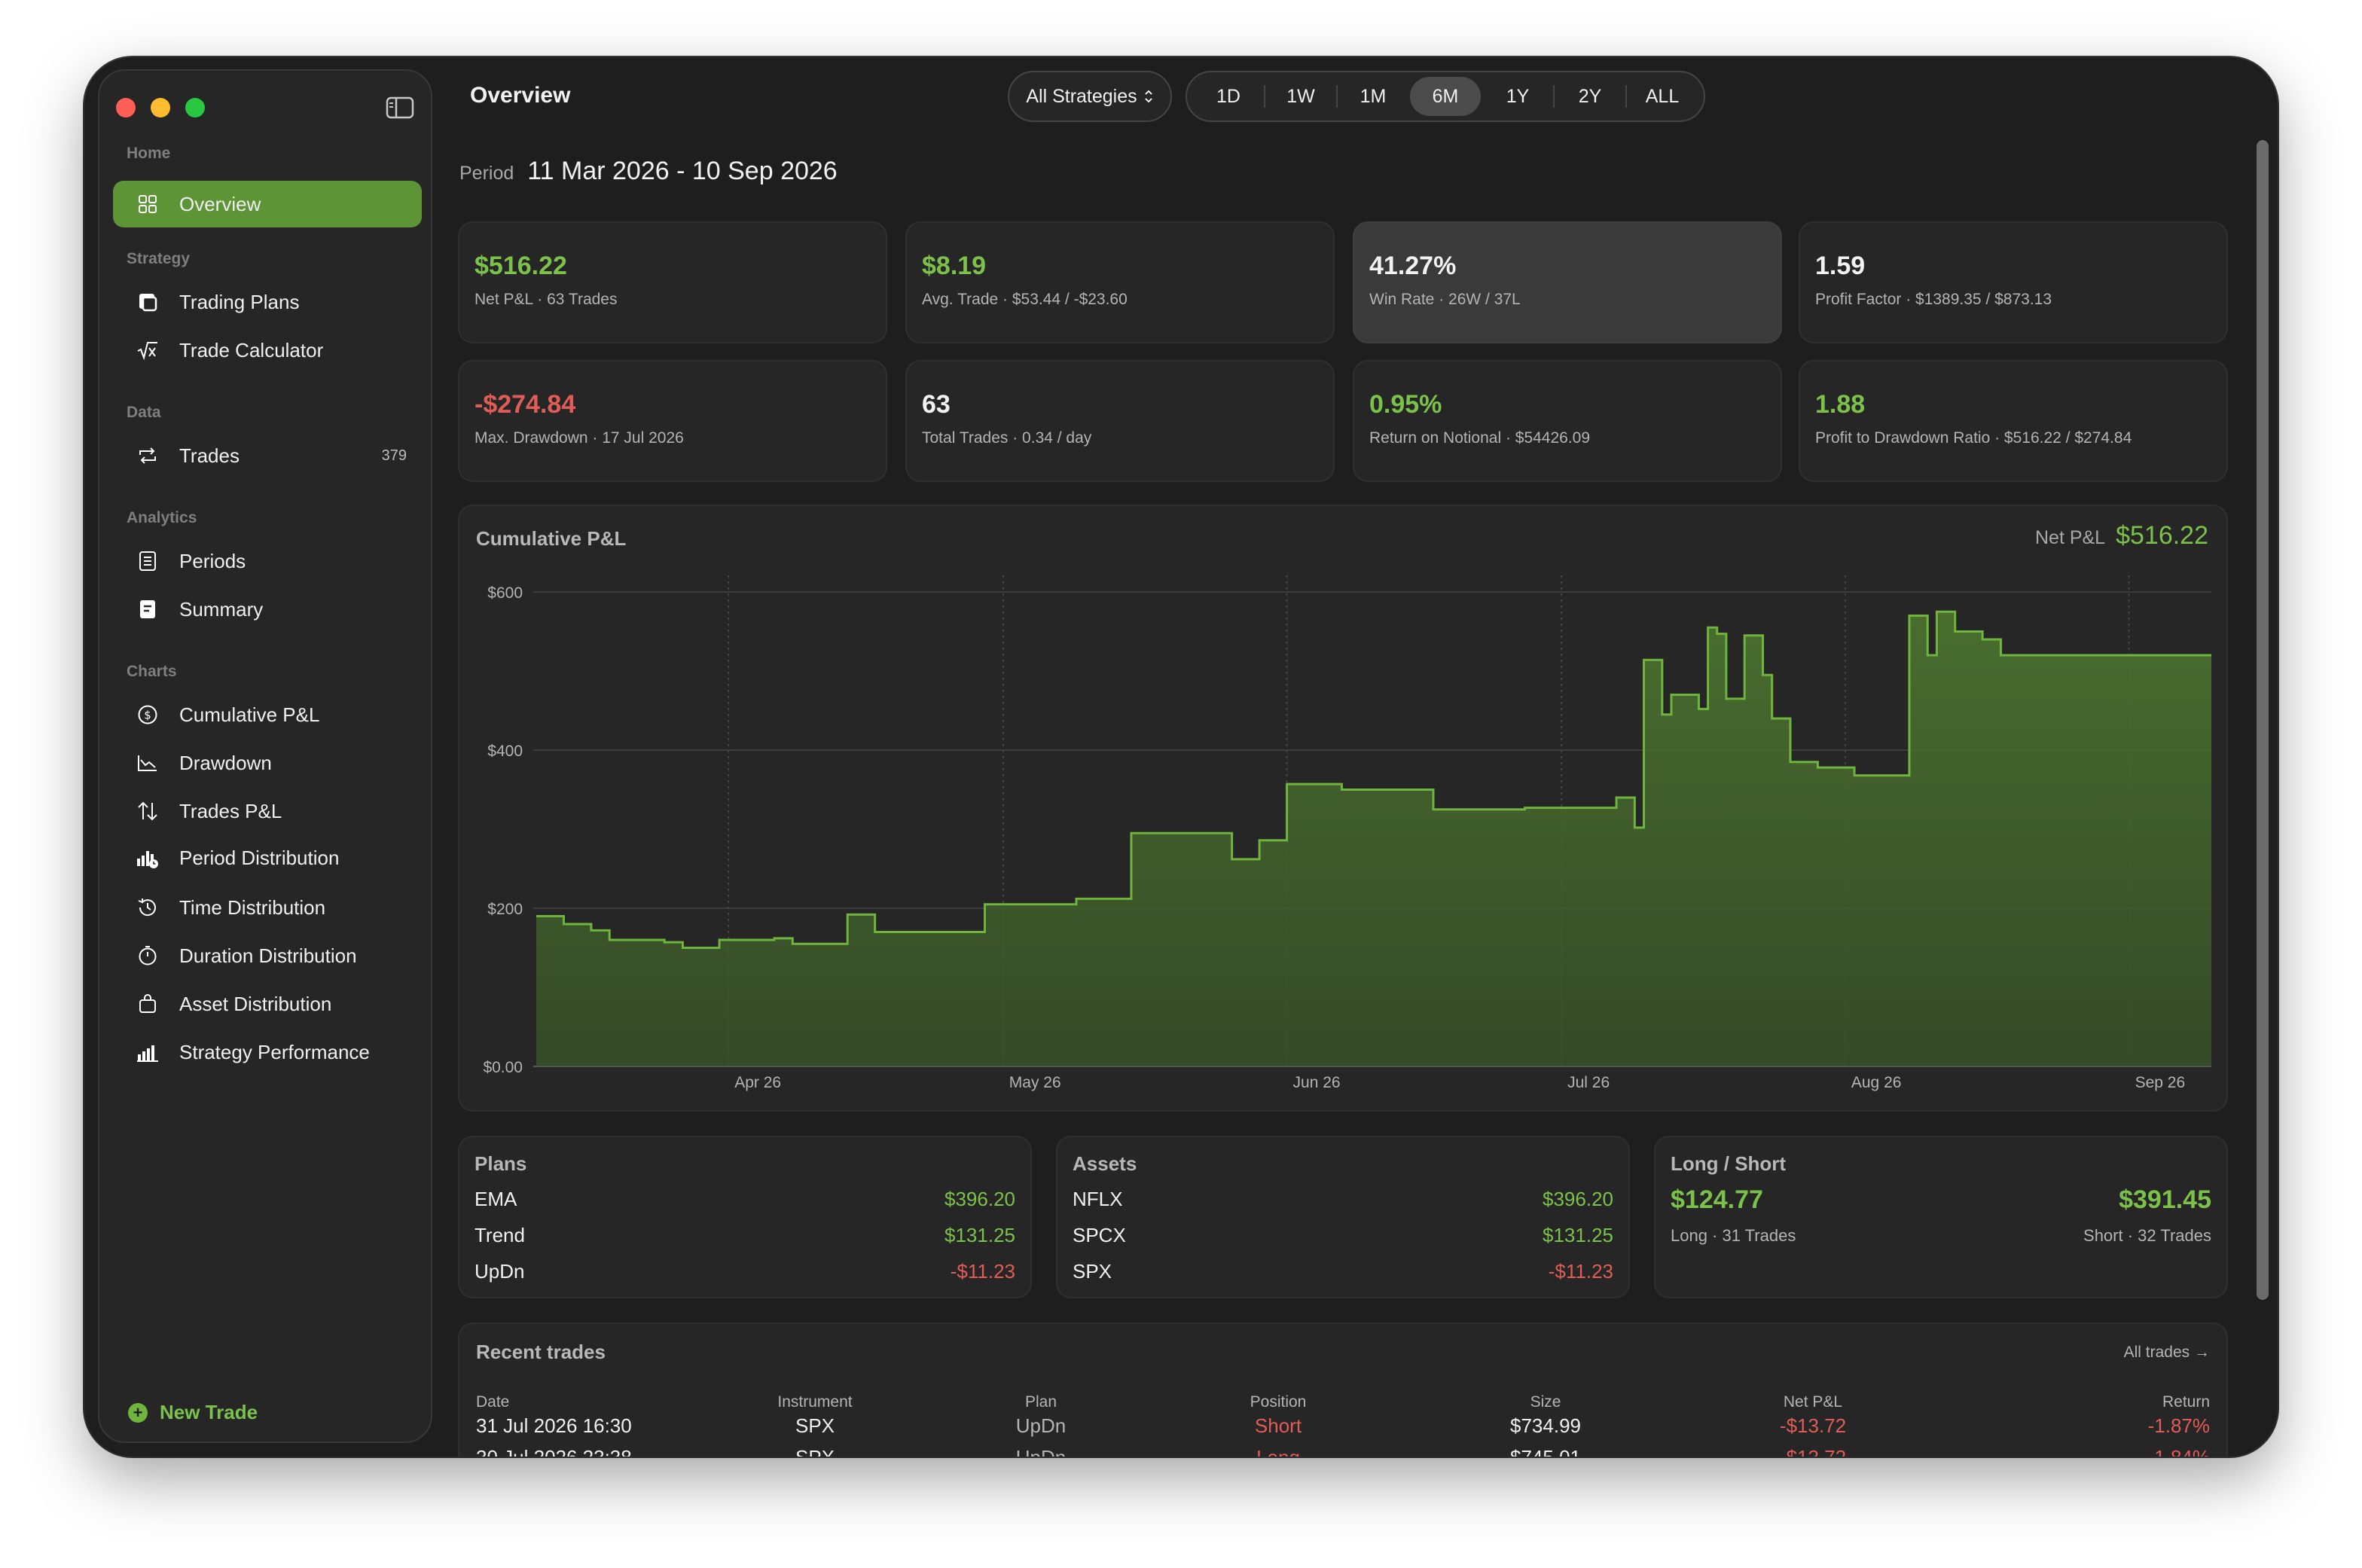 Image resolution: width=2362 pixels, height=1568 pixels. What do you see at coordinates (1813, 1402) in the screenshot?
I see `column-header-net-pnl: Net P&L` at bounding box center [1813, 1402].